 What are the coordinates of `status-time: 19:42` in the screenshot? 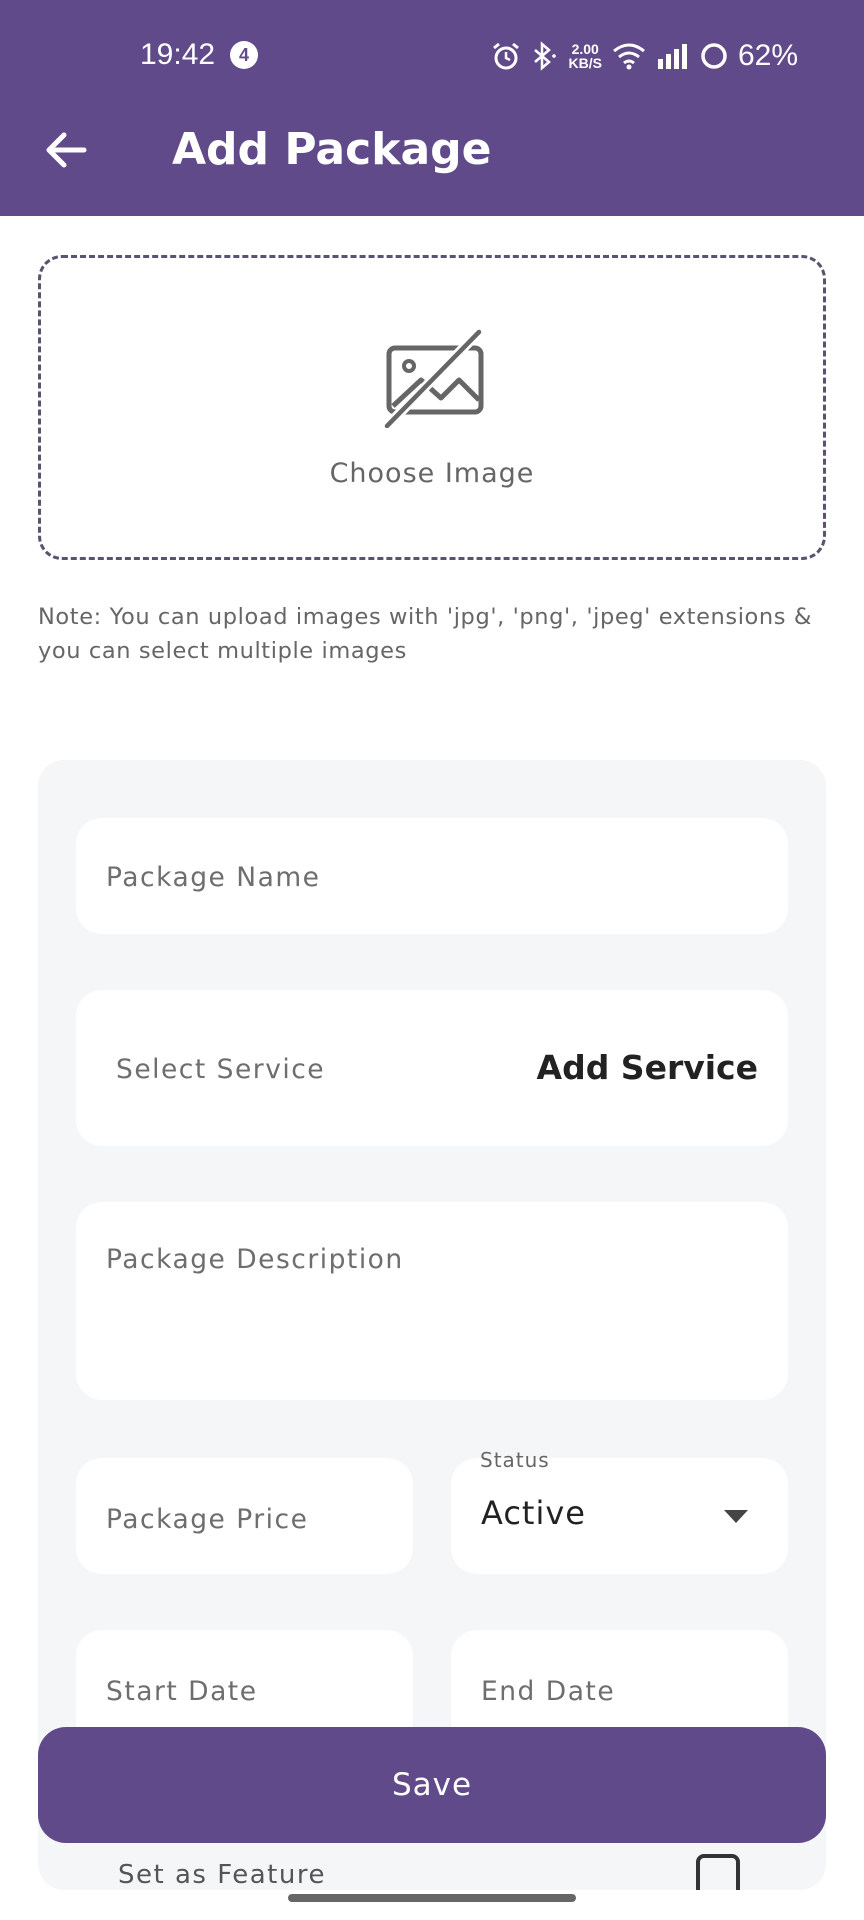 It's located at (178, 54).